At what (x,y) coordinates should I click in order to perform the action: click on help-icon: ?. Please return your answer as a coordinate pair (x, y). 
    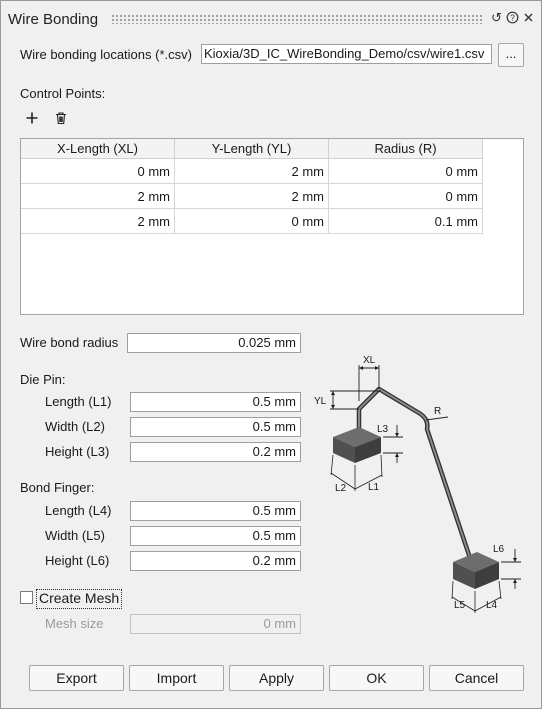
    Looking at the image, I should click on (512, 17).